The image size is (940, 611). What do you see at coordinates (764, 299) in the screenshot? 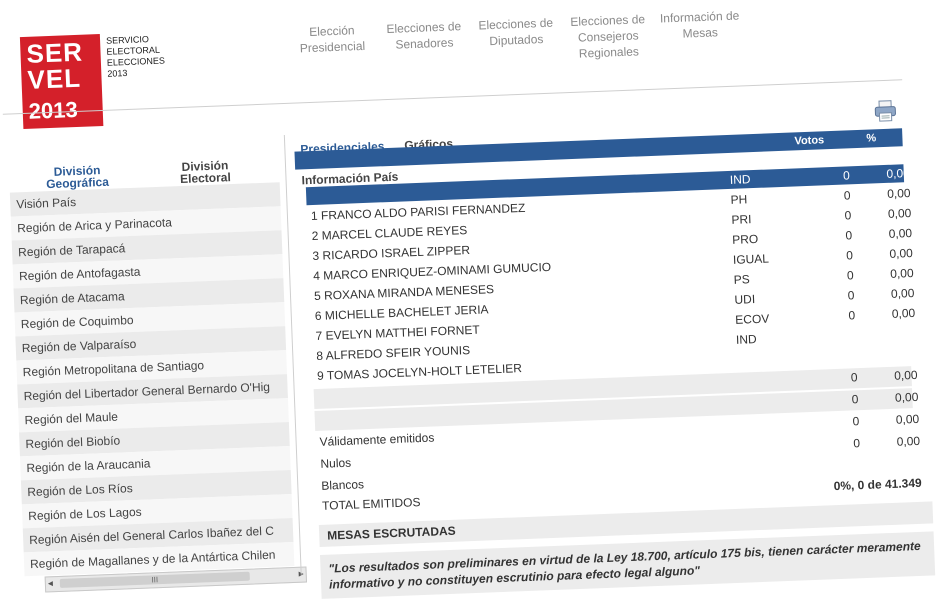
I see `party-code: UDI` at bounding box center [764, 299].